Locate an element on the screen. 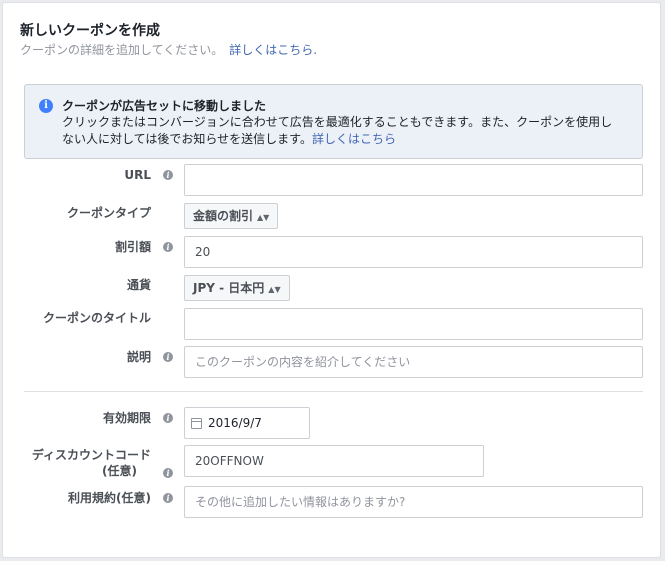 The width and height of the screenshot is (665, 561). coupon-type-select: 金額の割引 ▲▼ is located at coordinates (231, 216).